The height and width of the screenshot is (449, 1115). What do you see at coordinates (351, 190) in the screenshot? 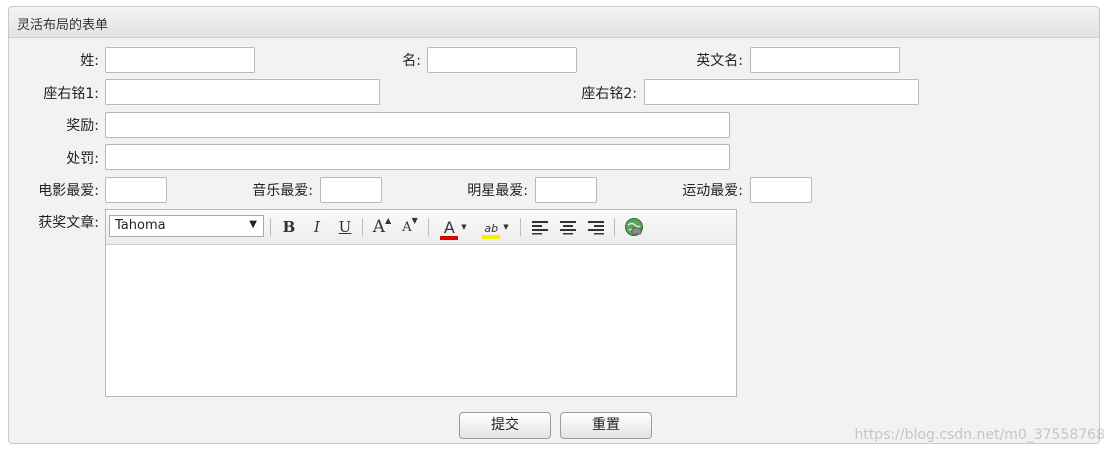
I see `fav-music-input` at bounding box center [351, 190].